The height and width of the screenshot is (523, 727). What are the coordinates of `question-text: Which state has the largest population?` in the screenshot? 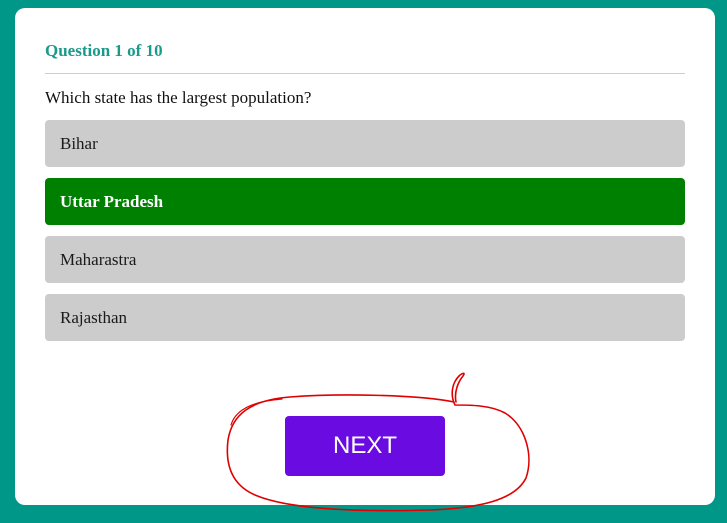 It's located at (178, 97).